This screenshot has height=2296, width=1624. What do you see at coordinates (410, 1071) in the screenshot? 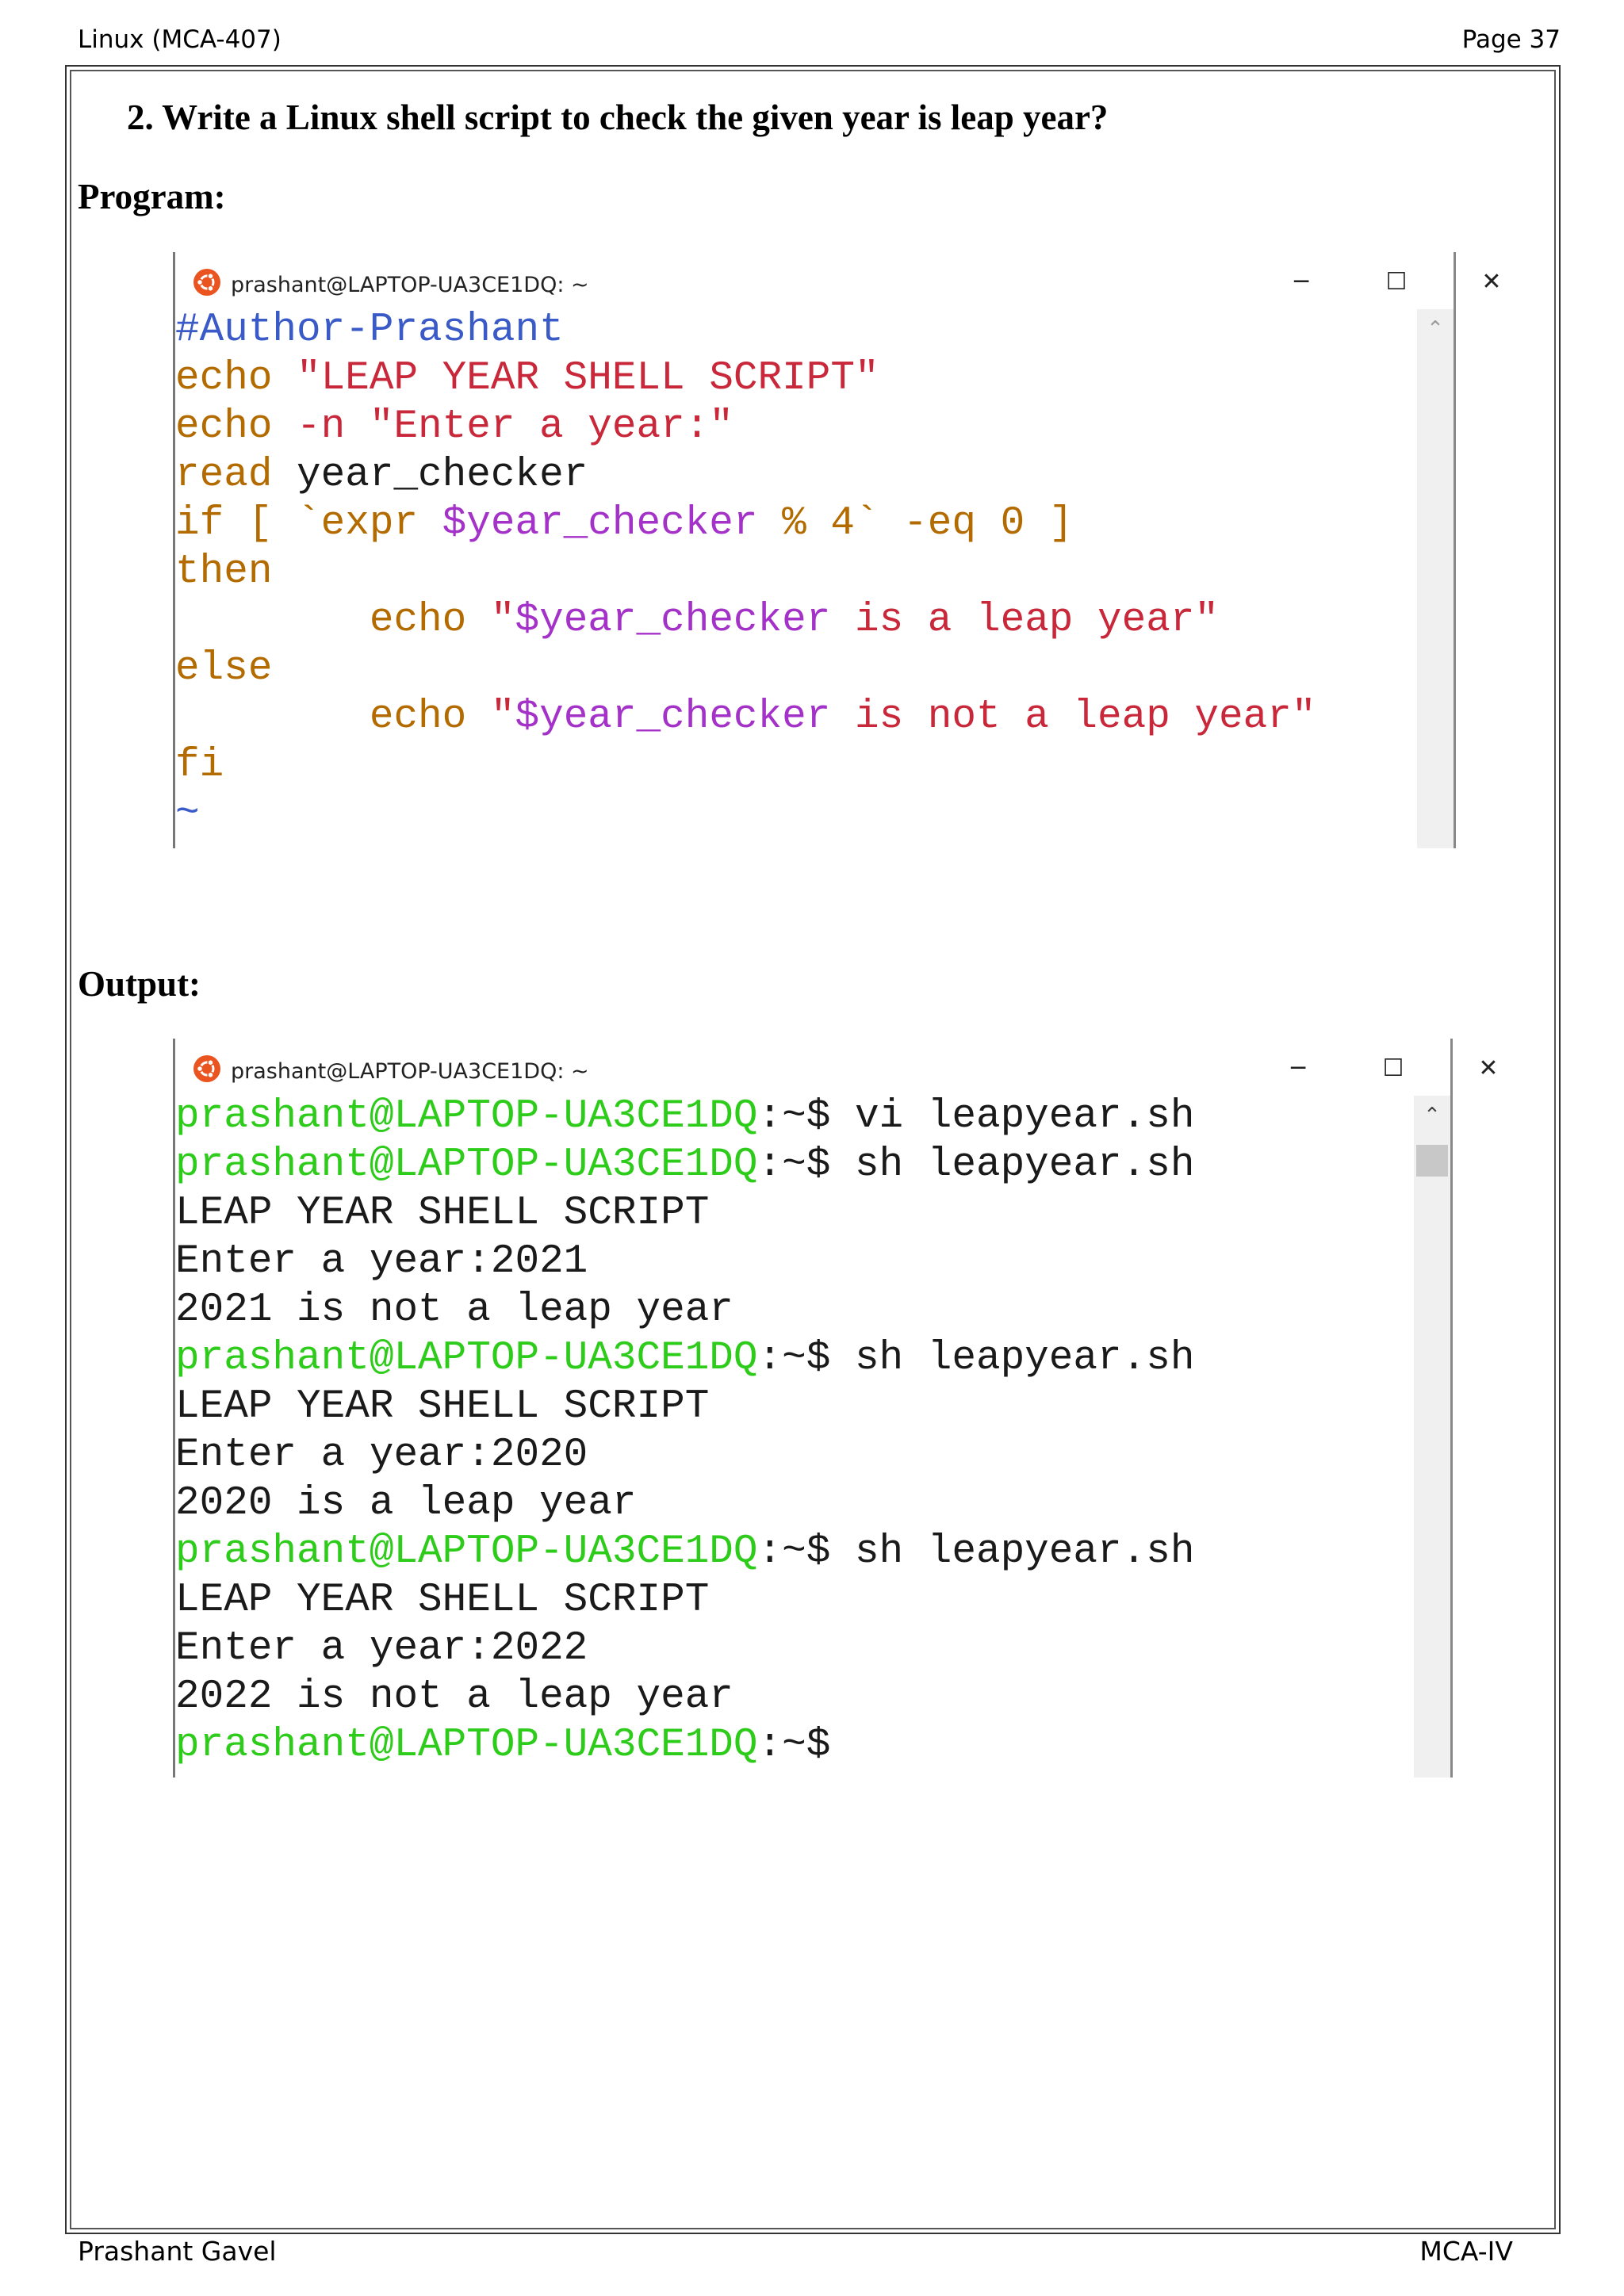
I see `output-window-title: prashant@LAPTOP-UA3CE1DQ: ~` at bounding box center [410, 1071].